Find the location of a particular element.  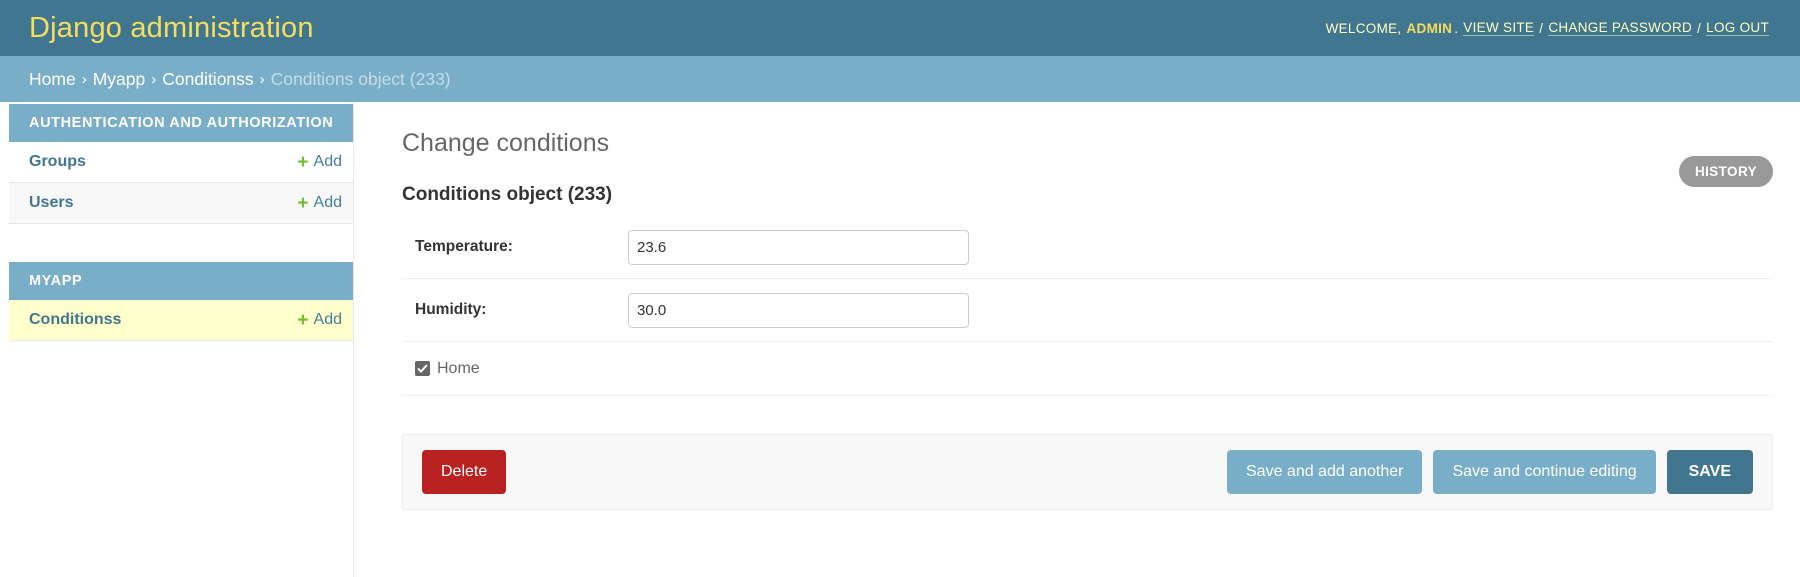

form-row-humidity: Humidity: is located at coordinates (1087, 310).